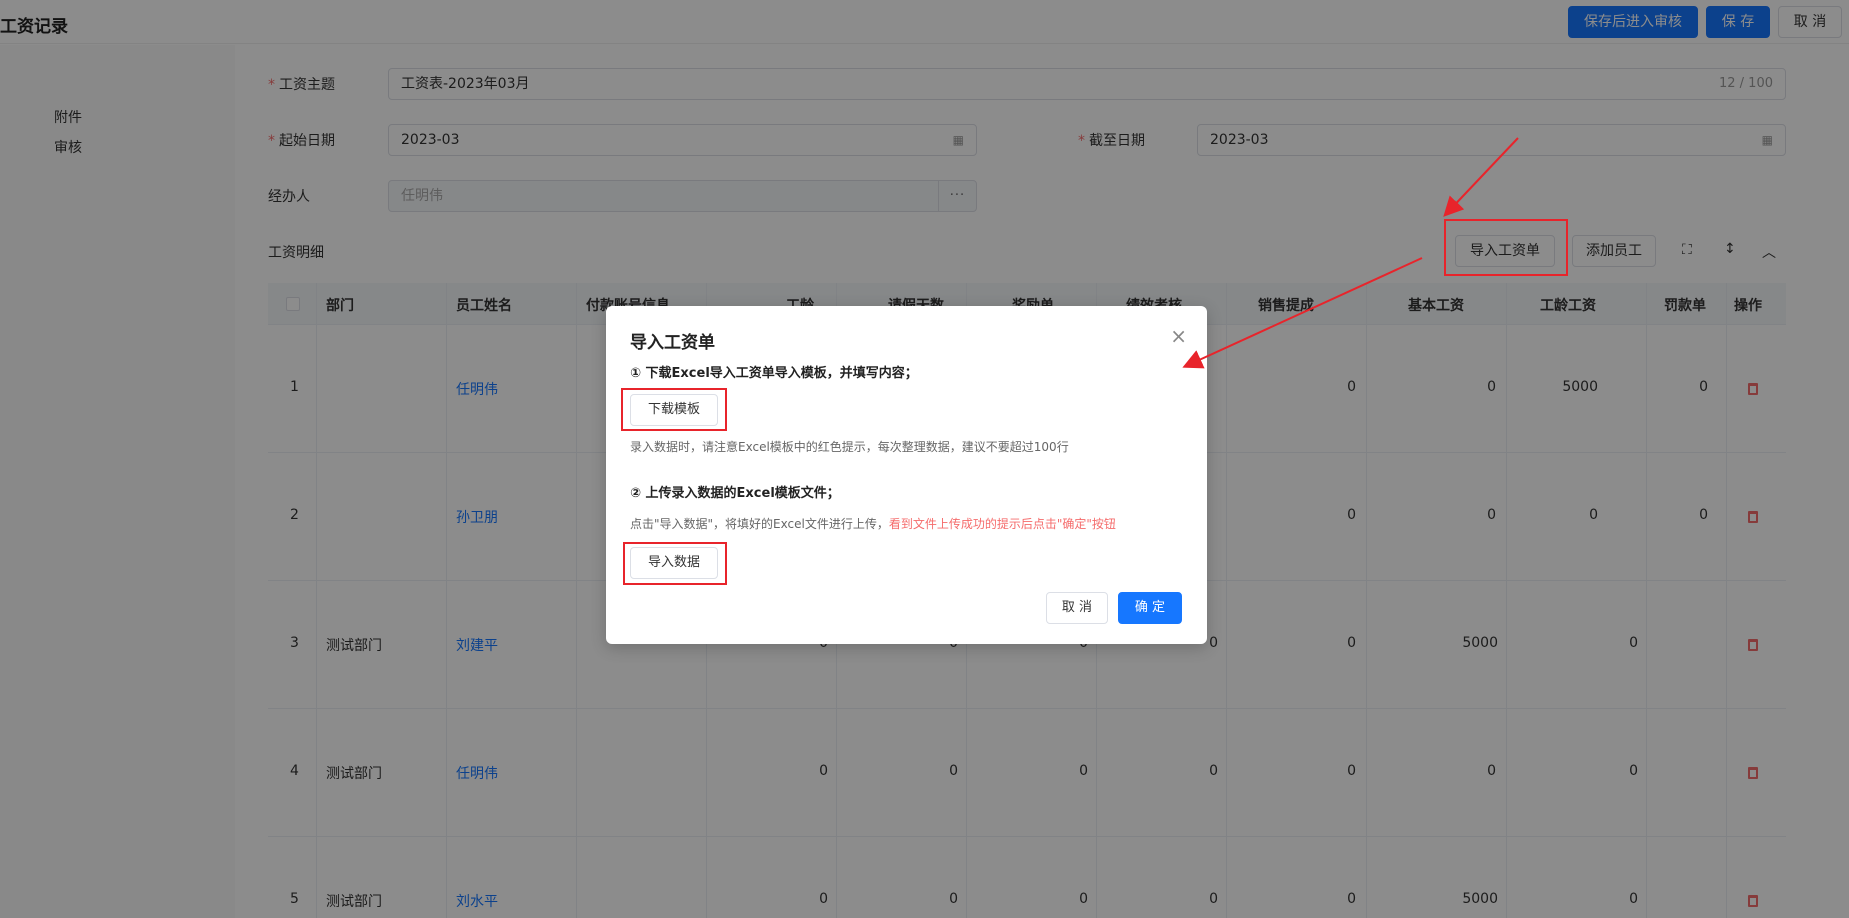 The image size is (1849, 918). What do you see at coordinates (1350, 253) in the screenshot?
I see `annotation-arrows` at bounding box center [1350, 253].